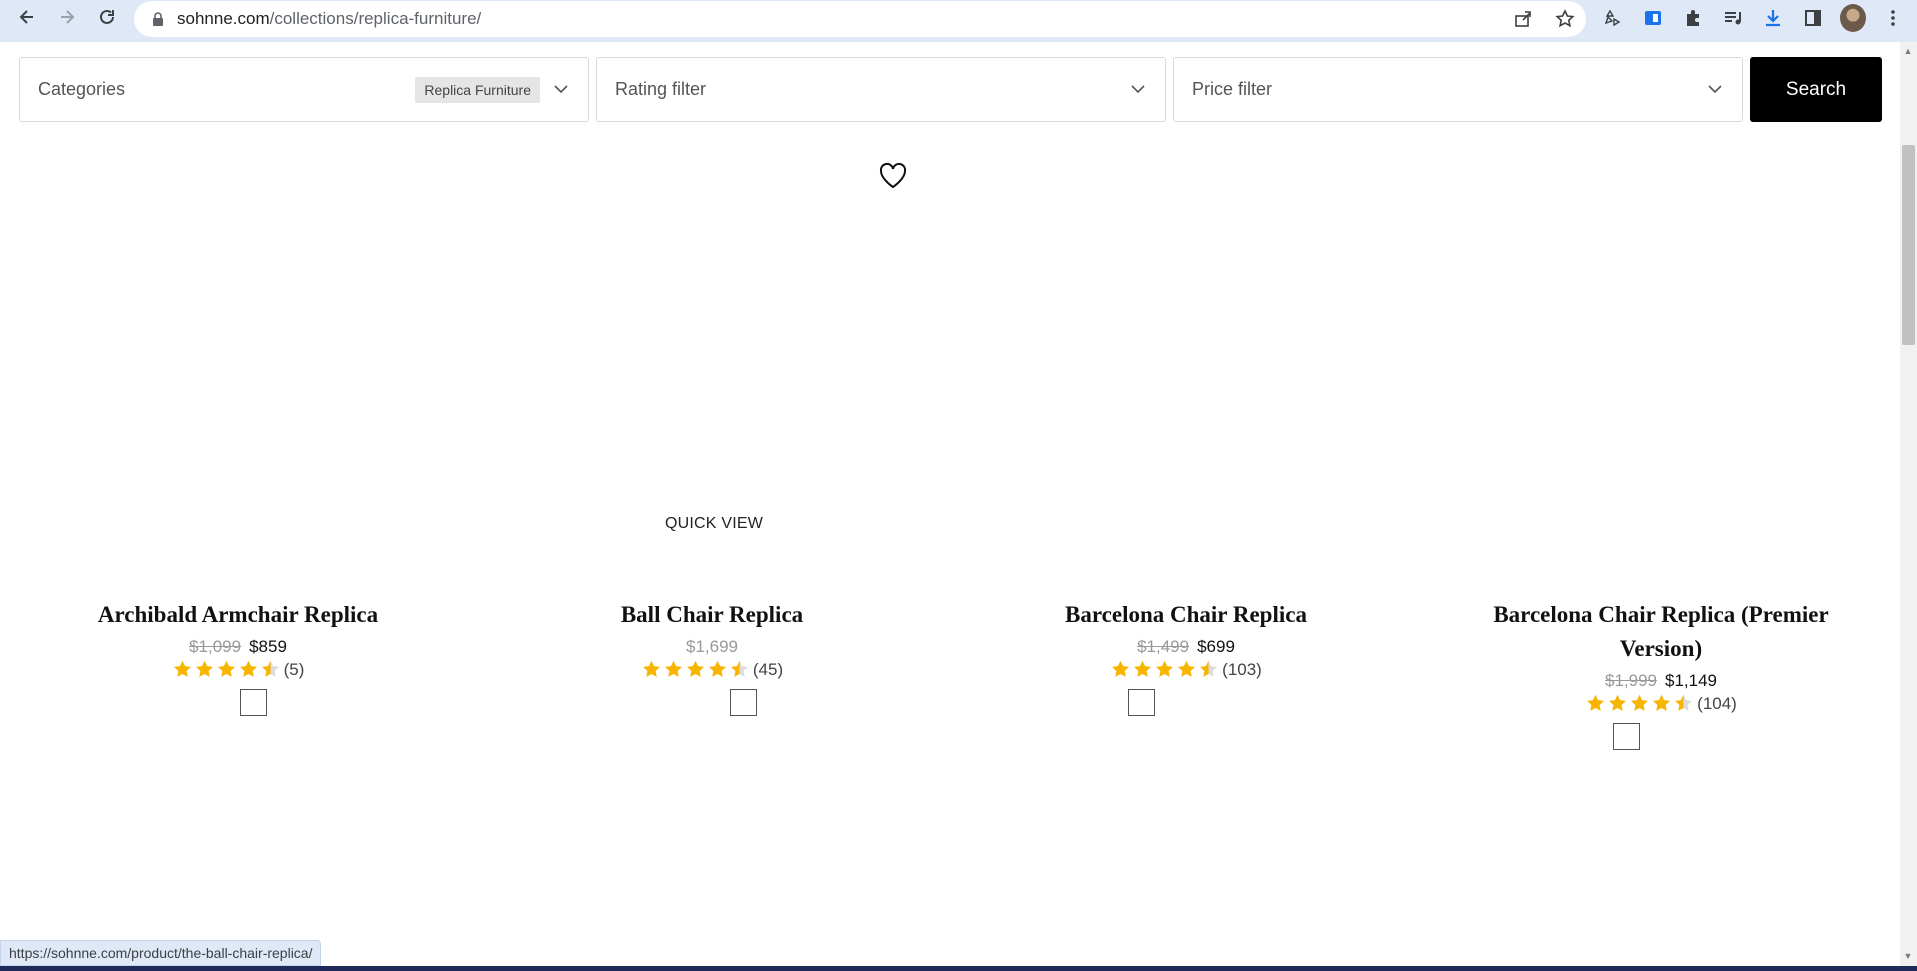  Describe the element at coordinates (1565, 19) in the screenshot. I see `bookmark-star-icon` at that location.